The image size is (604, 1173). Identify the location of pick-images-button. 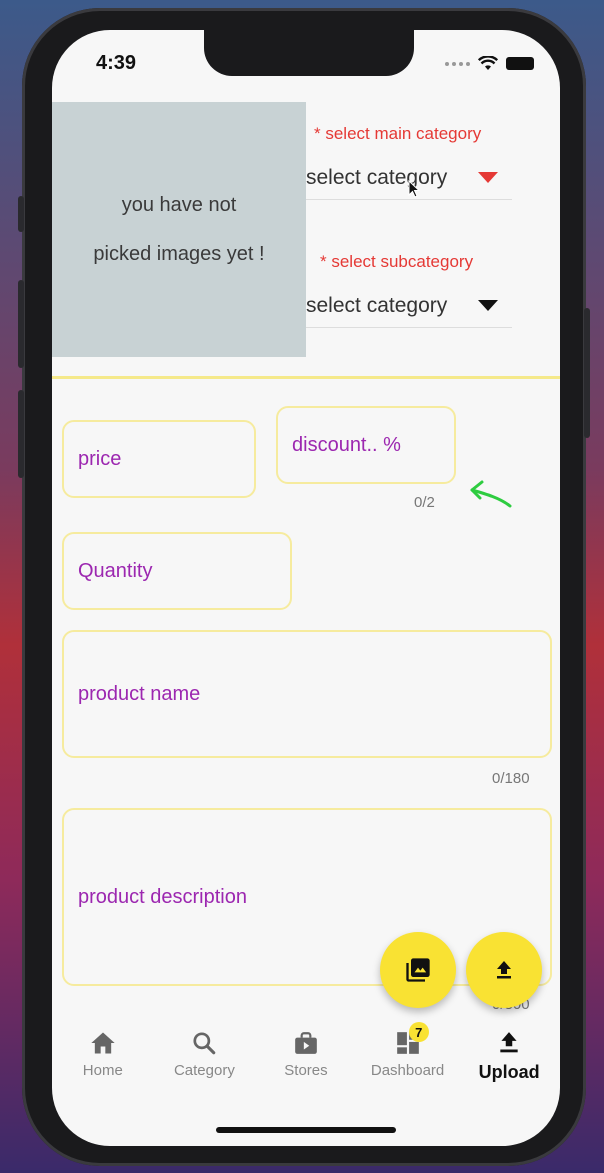
(418, 970).